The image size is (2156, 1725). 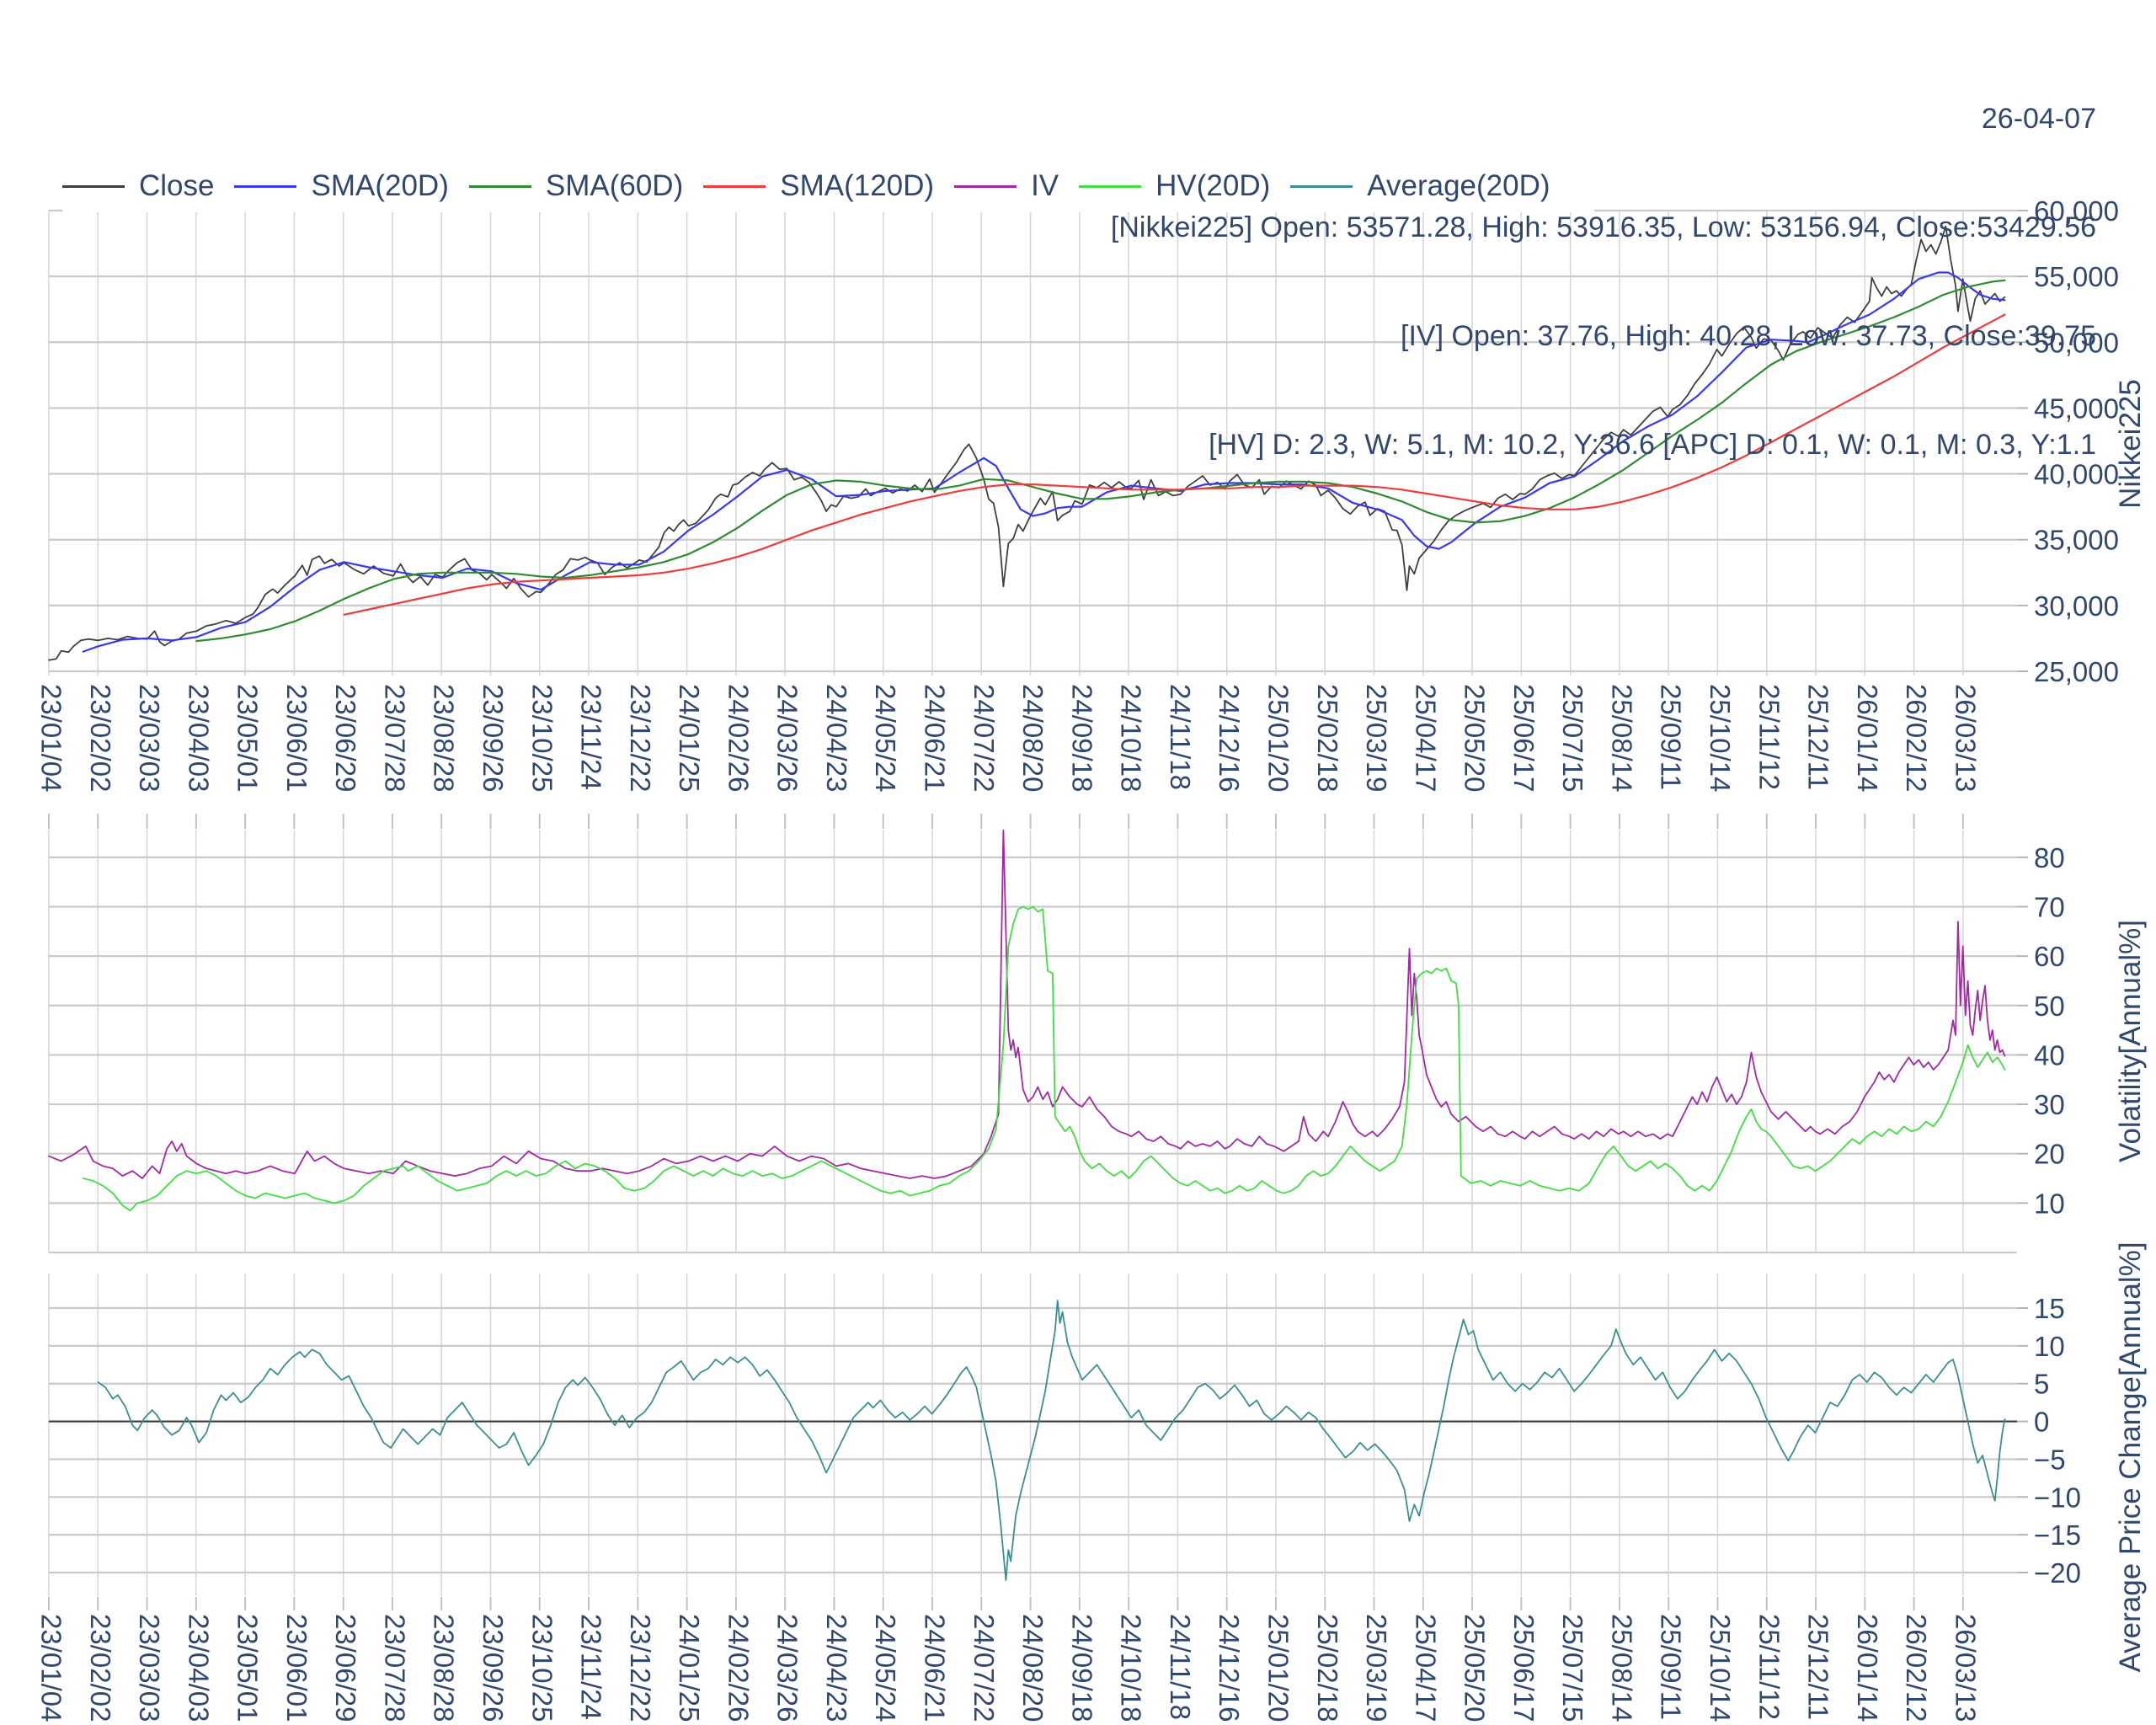 What do you see at coordinates (614, 185) in the screenshot?
I see `legend-label: SMA(60D)` at bounding box center [614, 185].